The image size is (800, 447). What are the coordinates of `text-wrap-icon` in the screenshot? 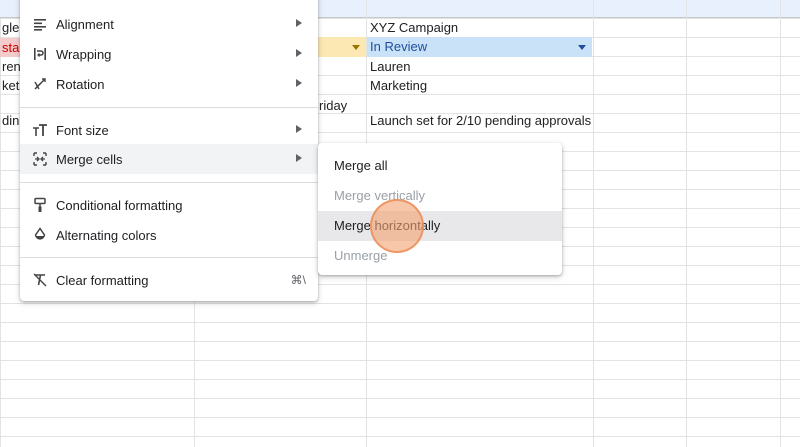 It's located at (40, 54).